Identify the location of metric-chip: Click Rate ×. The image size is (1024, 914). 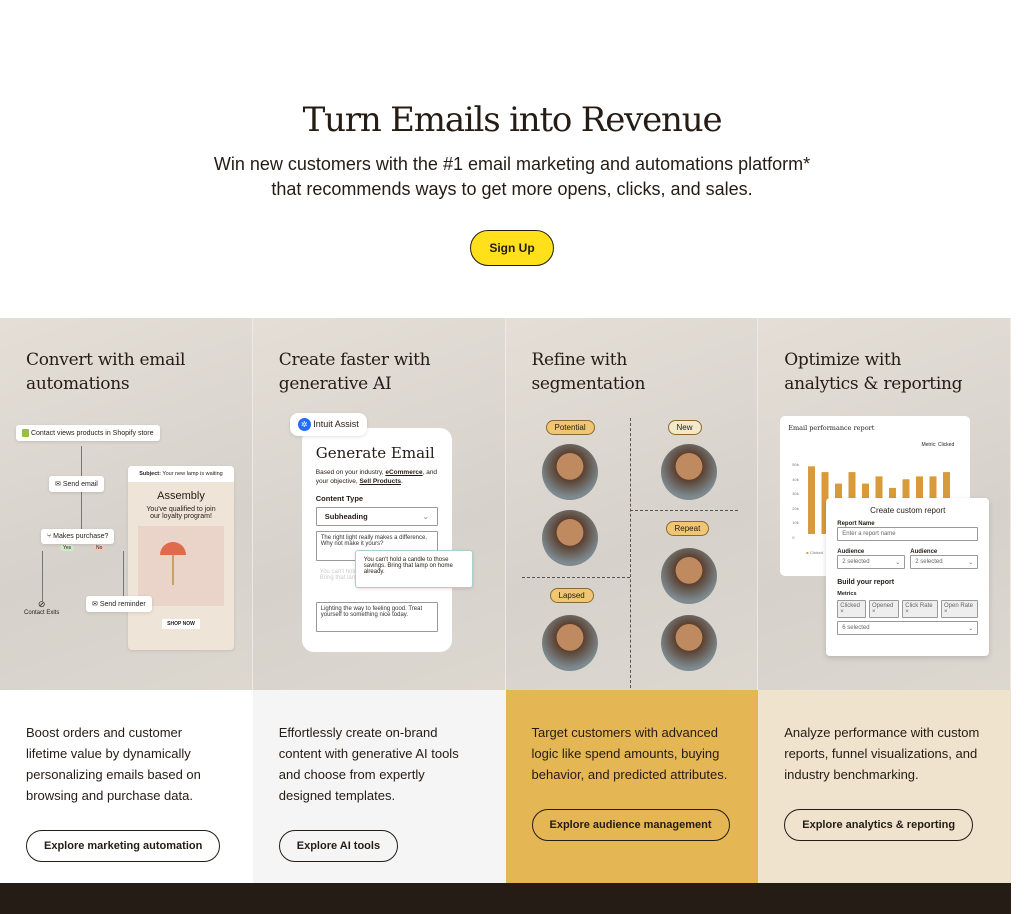
(920, 609).